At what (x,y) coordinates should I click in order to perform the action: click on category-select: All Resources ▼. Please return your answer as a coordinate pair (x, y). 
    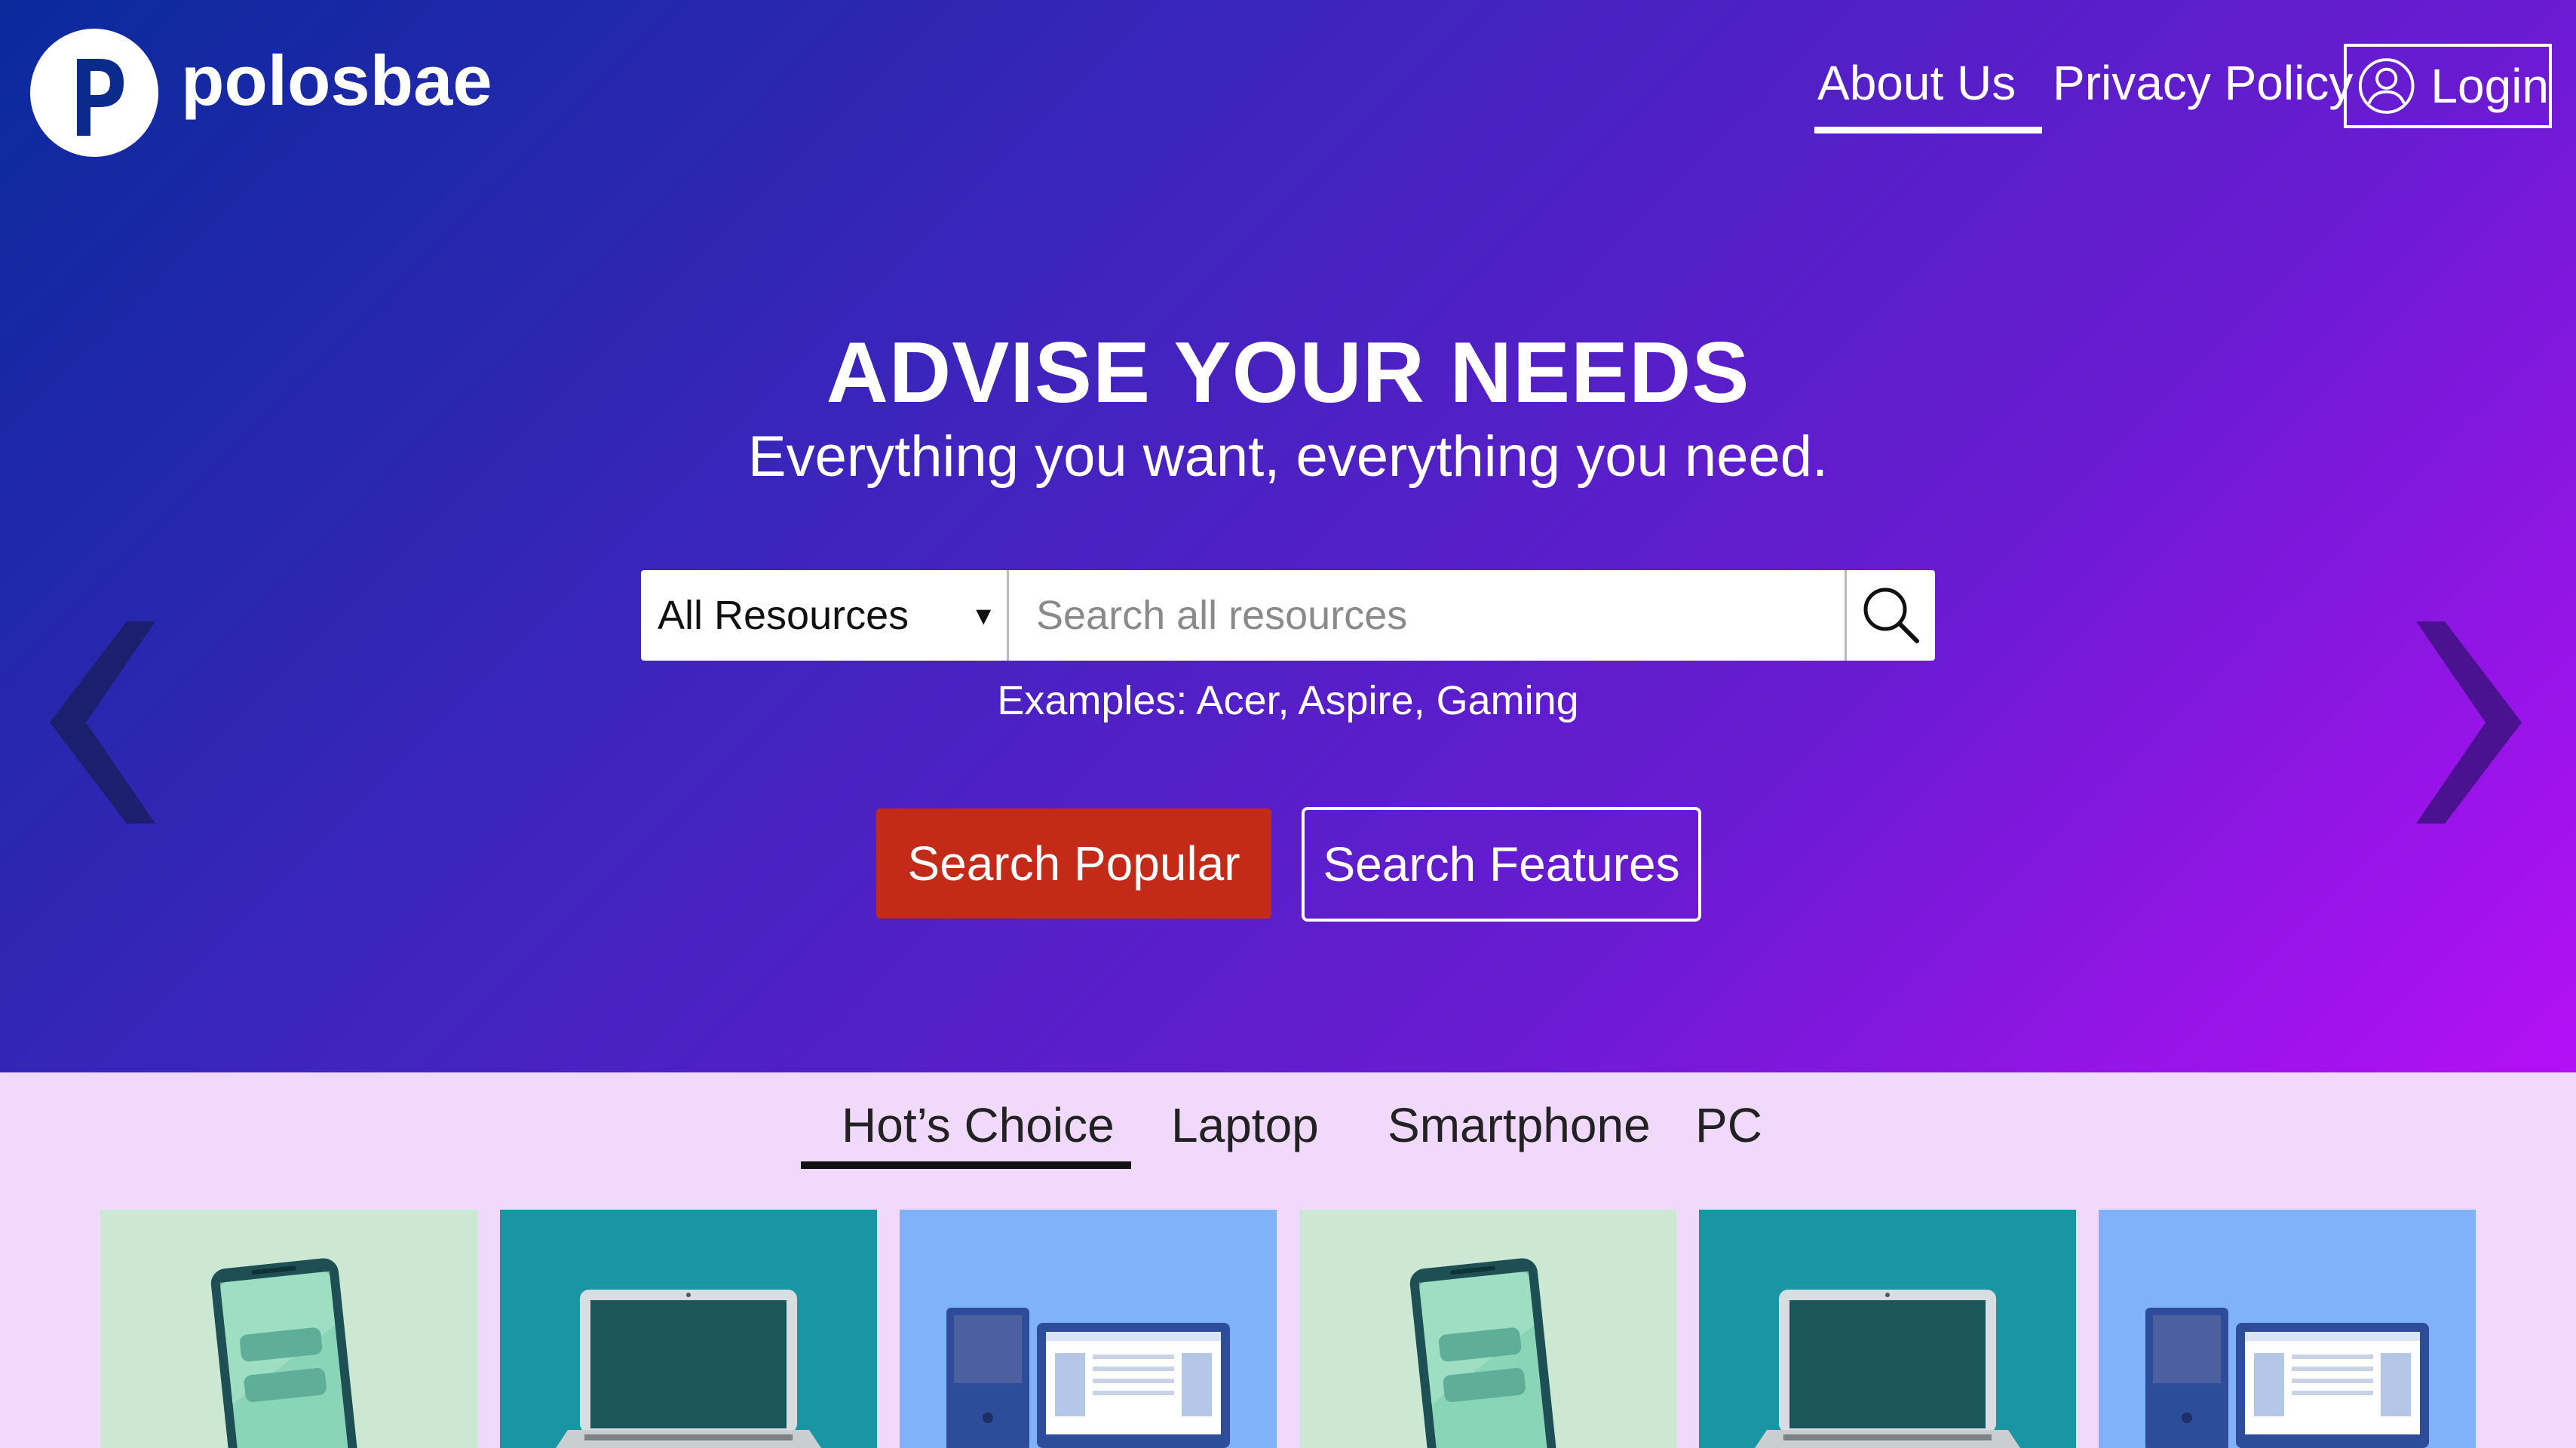
    Looking at the image, I should click on (825, 615).